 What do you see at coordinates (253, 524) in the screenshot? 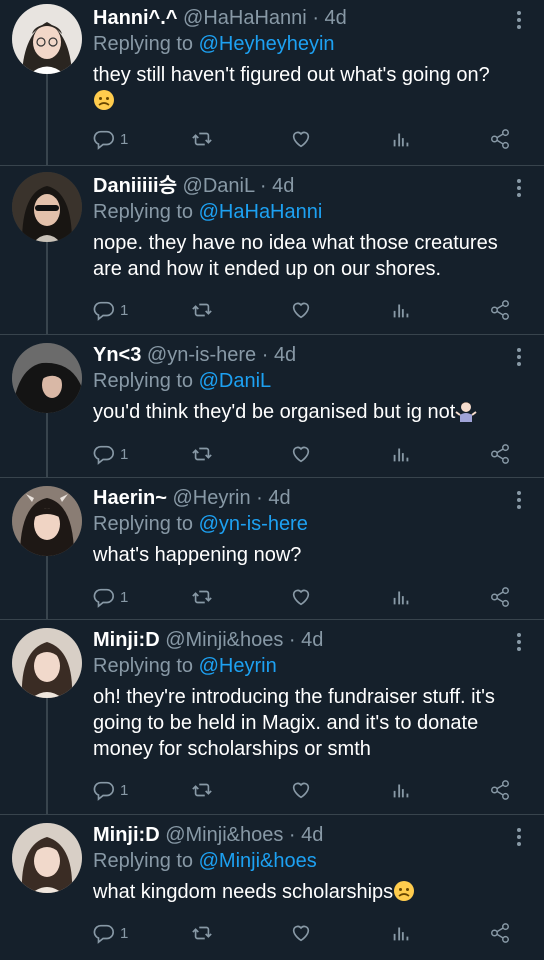
I see `replying-to-handle: @yn-is-here` at bounding box center [253, 524].